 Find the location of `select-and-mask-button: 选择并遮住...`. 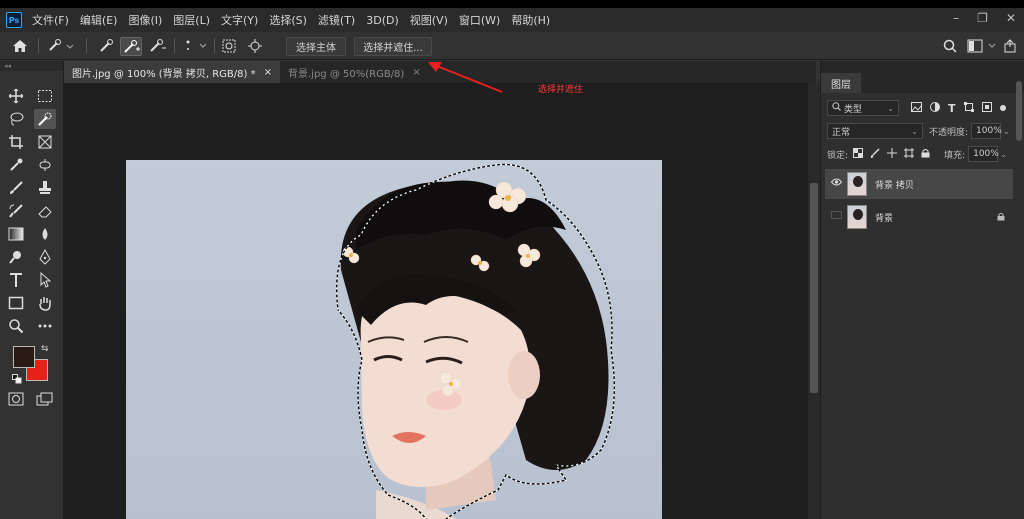

select-and-mask-button: 选择并遮住... is located at coordinates (393, 46).